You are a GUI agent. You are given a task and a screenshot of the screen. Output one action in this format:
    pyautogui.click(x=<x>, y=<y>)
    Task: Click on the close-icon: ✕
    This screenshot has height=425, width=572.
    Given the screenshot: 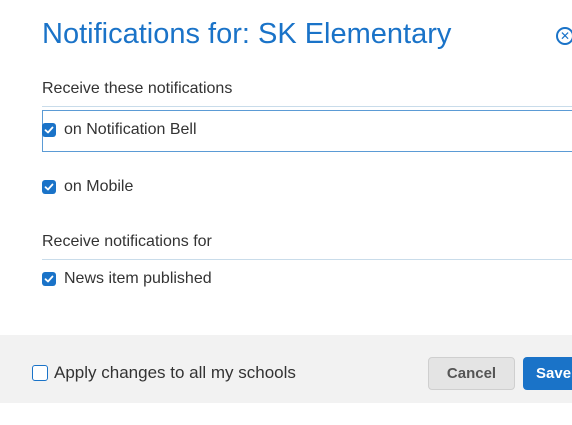 What is the action you would take?
    pyautogui.click(x=564, y=36)
    